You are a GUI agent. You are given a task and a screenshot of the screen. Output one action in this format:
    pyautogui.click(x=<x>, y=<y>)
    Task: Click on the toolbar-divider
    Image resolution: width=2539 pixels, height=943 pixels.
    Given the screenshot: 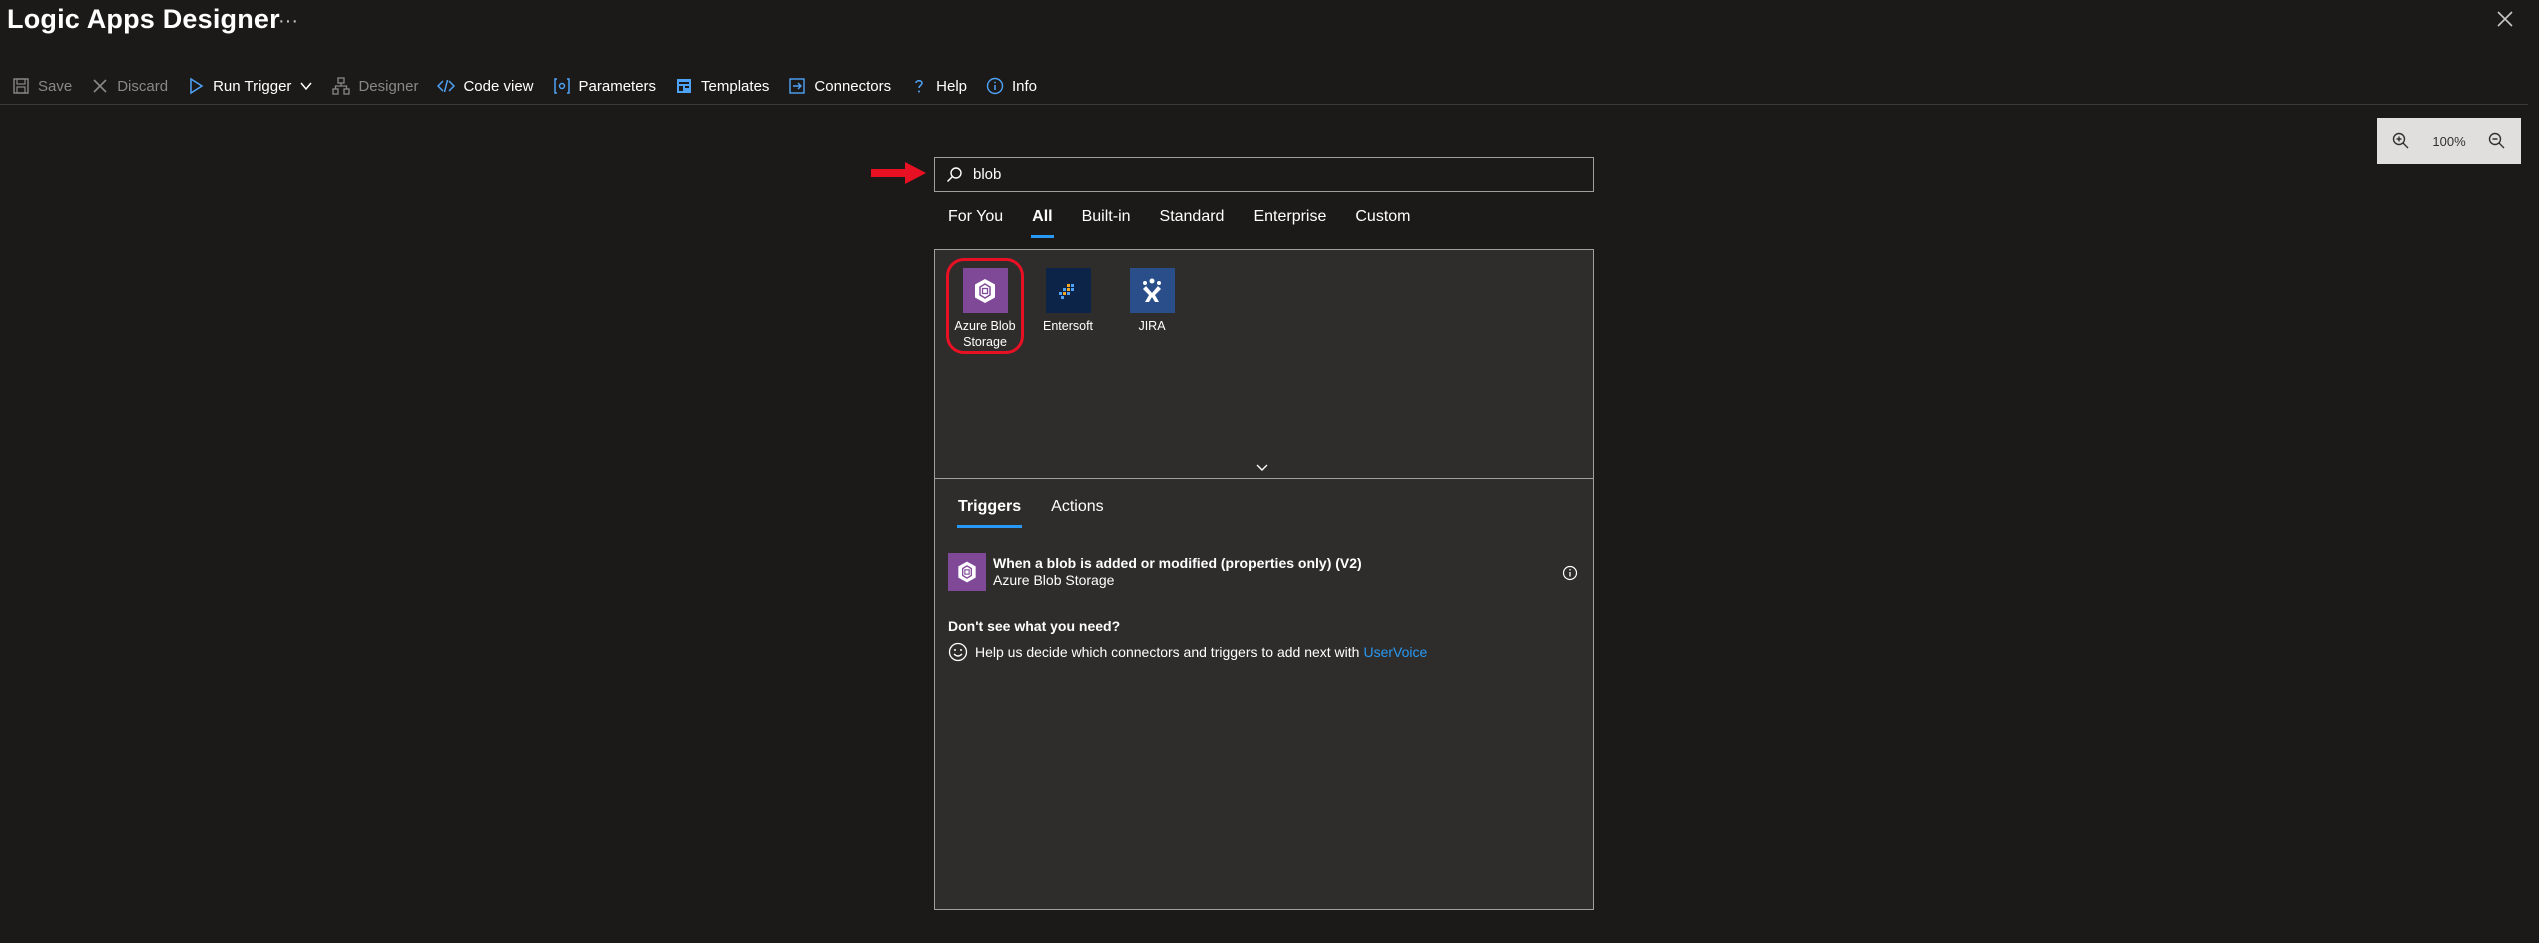 What is the action you would take?
    pyautogui.click(x=1264, y=104)
    